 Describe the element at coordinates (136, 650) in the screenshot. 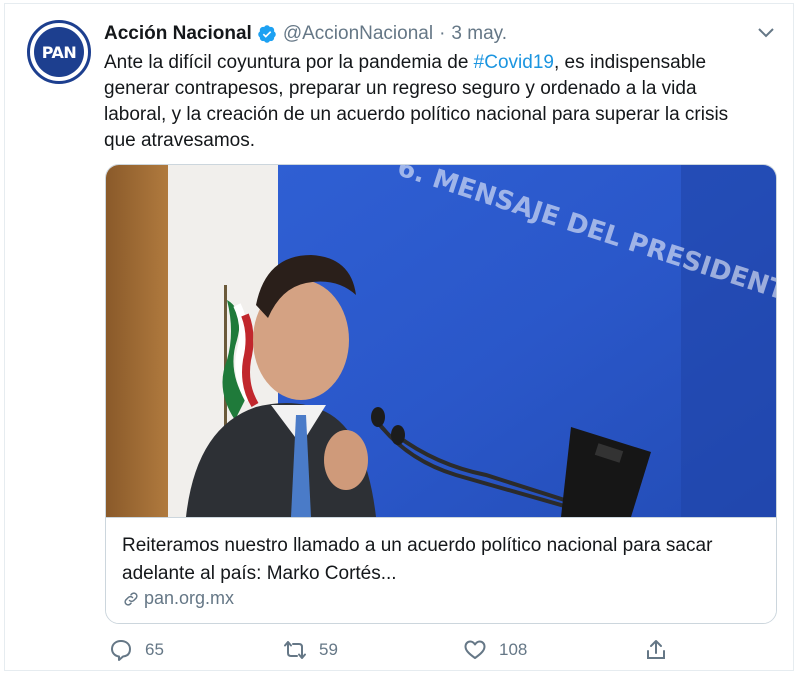

I see `reply-button: 65` at that location.